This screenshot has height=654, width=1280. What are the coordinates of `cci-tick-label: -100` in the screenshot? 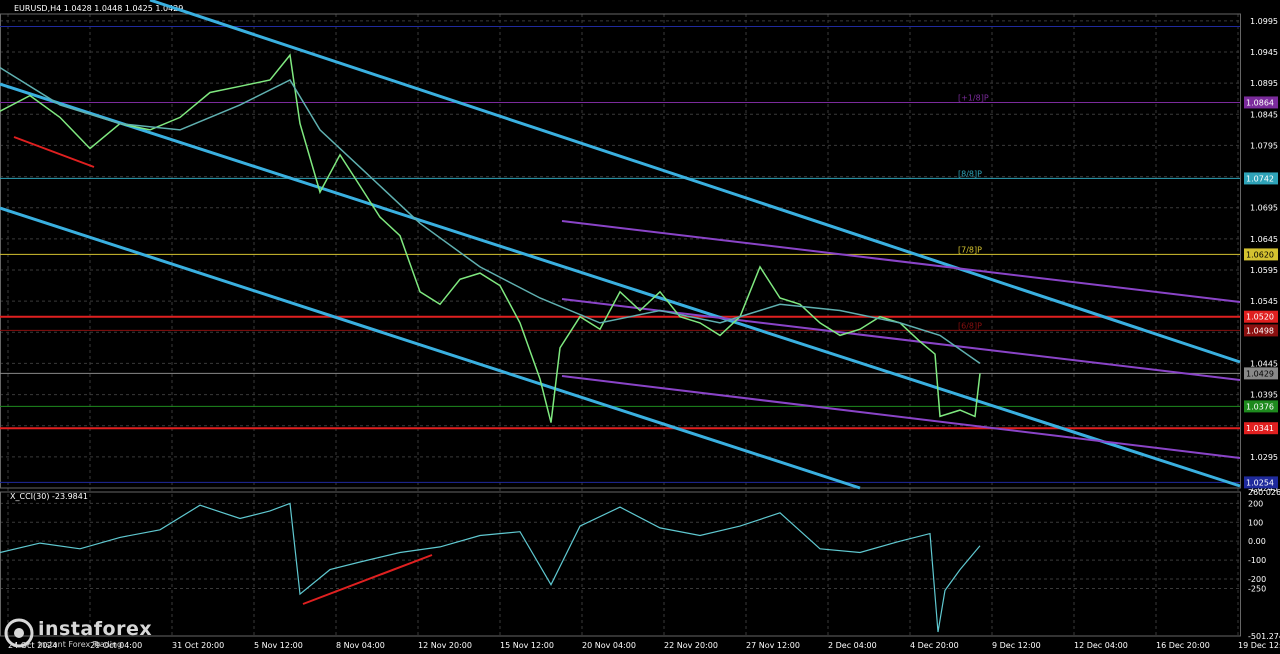 It's located at (1257, 560).